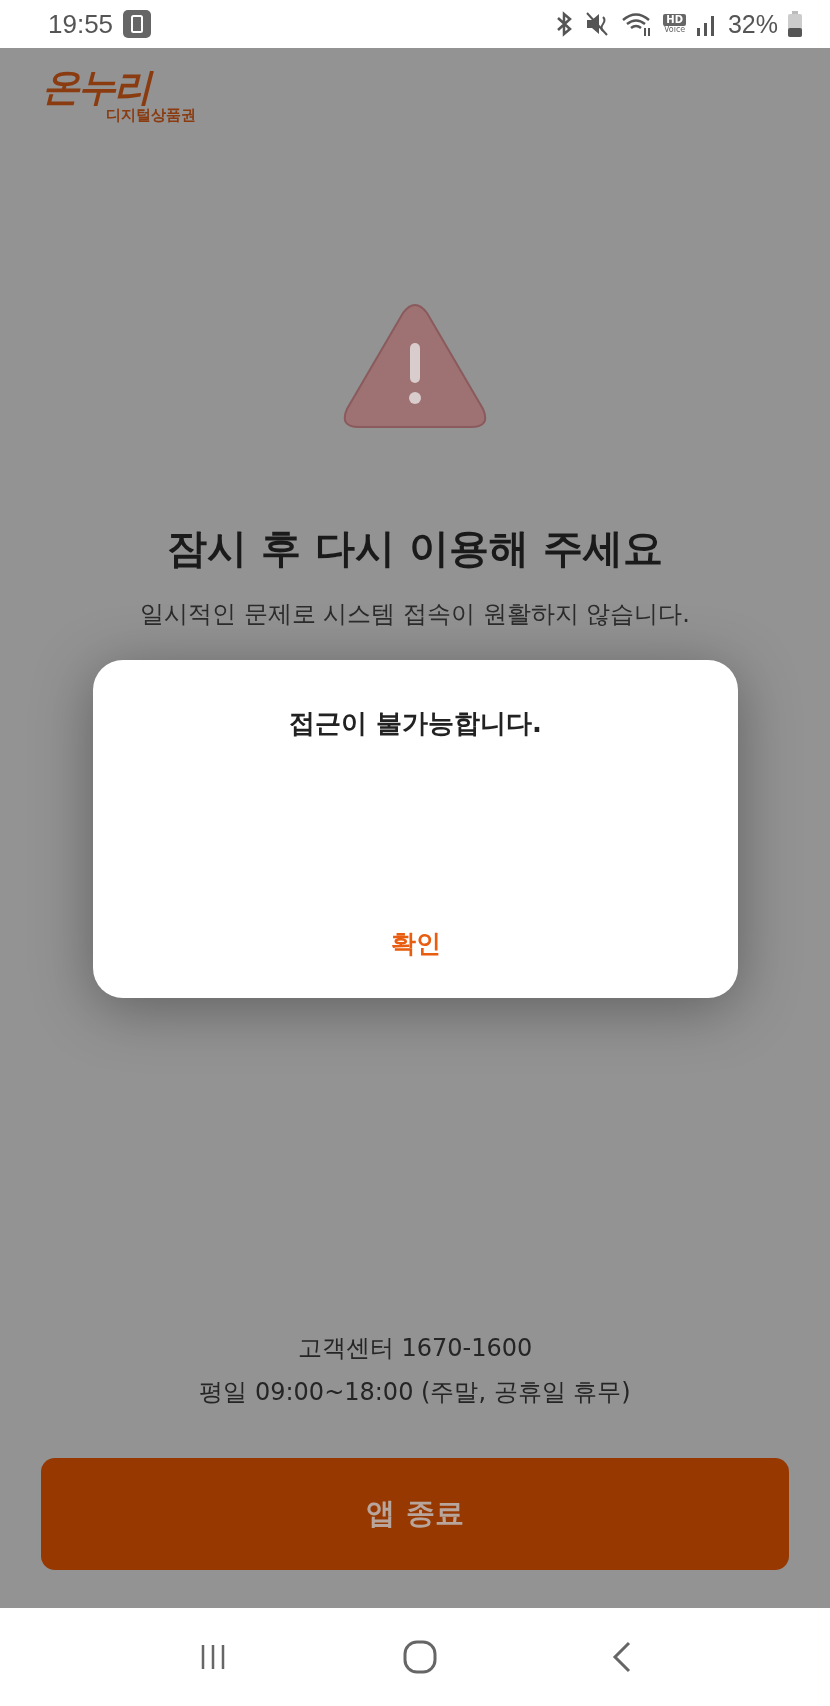 The image size is (830, 1706). Describe the element at coordinates (622, 1657) in the screenshot. I see `back-icon` at that location.